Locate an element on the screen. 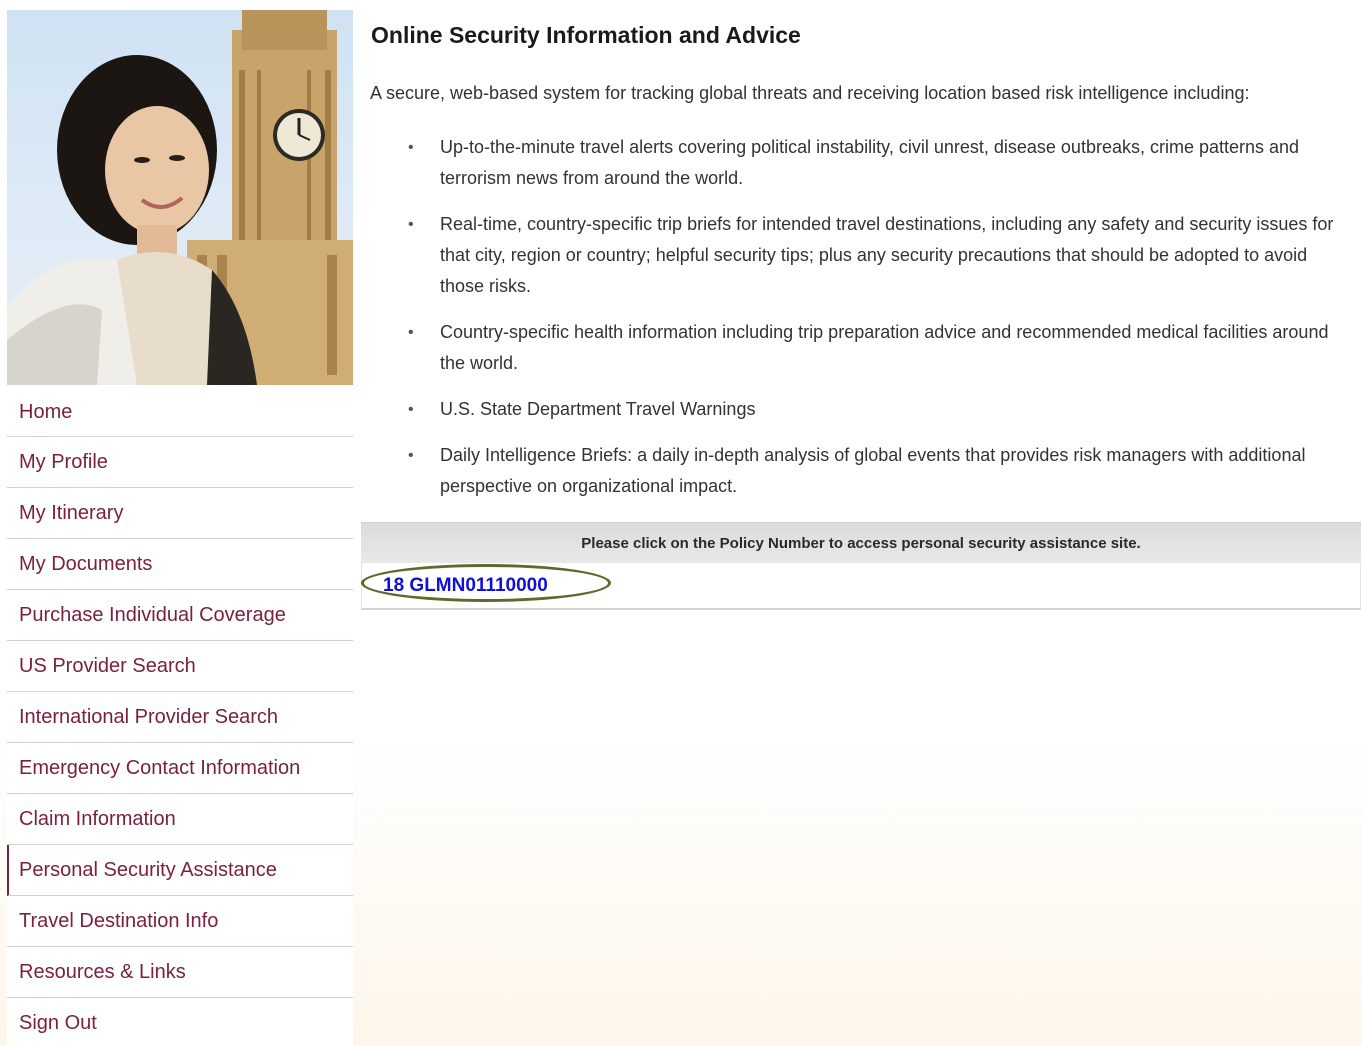 The width and height of the screenshot is (1362, 1046). sidebar-item-us-provider-search: US Provider Search is located at coordinates (180, 666).